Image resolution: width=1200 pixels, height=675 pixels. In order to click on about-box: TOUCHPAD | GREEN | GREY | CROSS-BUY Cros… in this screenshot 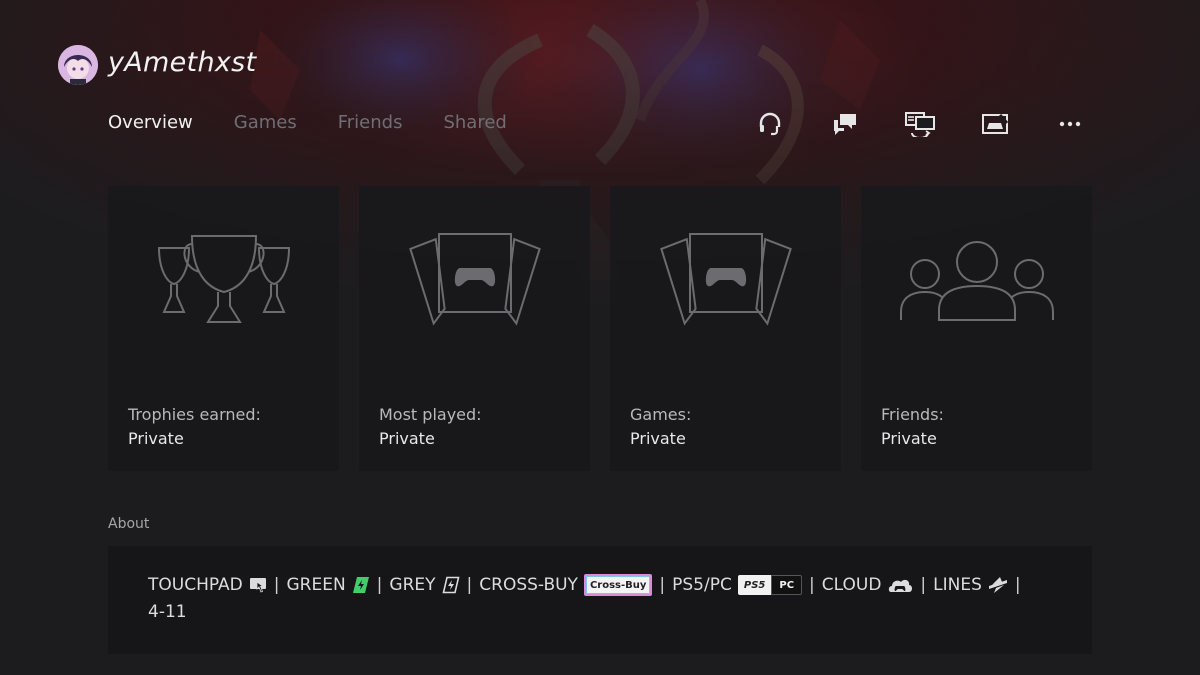, I will do `click(600, 600)`.